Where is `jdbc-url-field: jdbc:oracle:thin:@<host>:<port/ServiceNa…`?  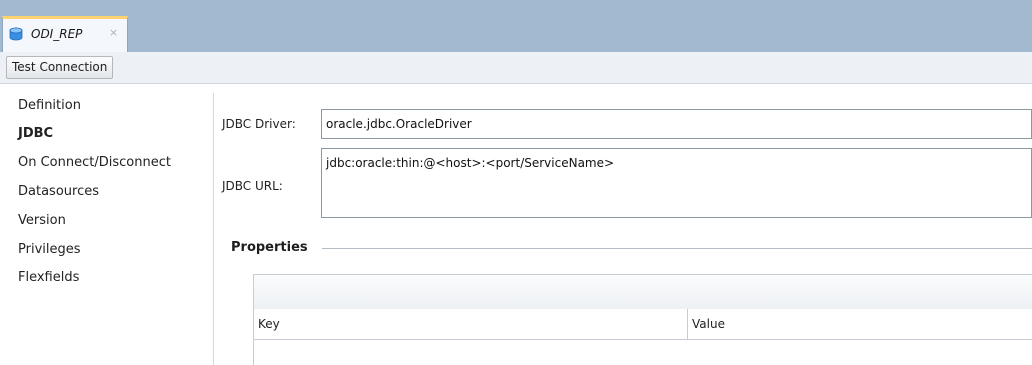 jdbc-url-field: jdbc:oracle:thin:@<host>:<port/ServiceNa… is located at coordinates (676, 183).